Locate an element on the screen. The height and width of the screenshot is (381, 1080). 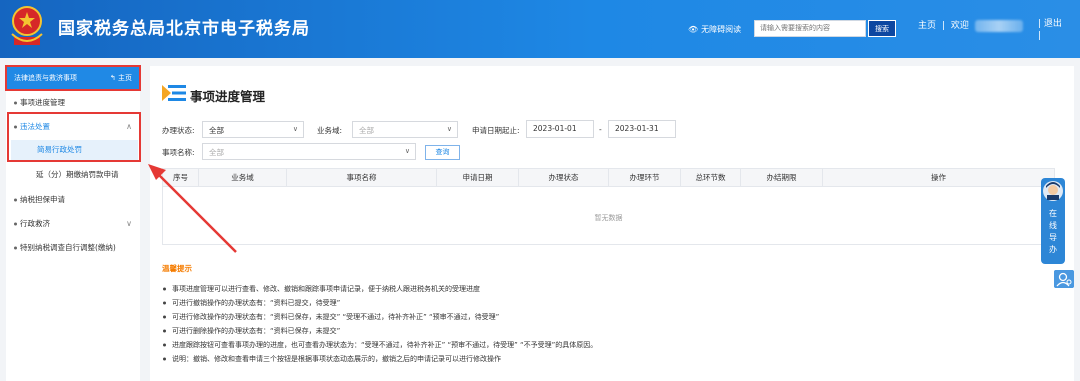
sidebar-item-label: 违法处置 is located at coordinates (35, 126).